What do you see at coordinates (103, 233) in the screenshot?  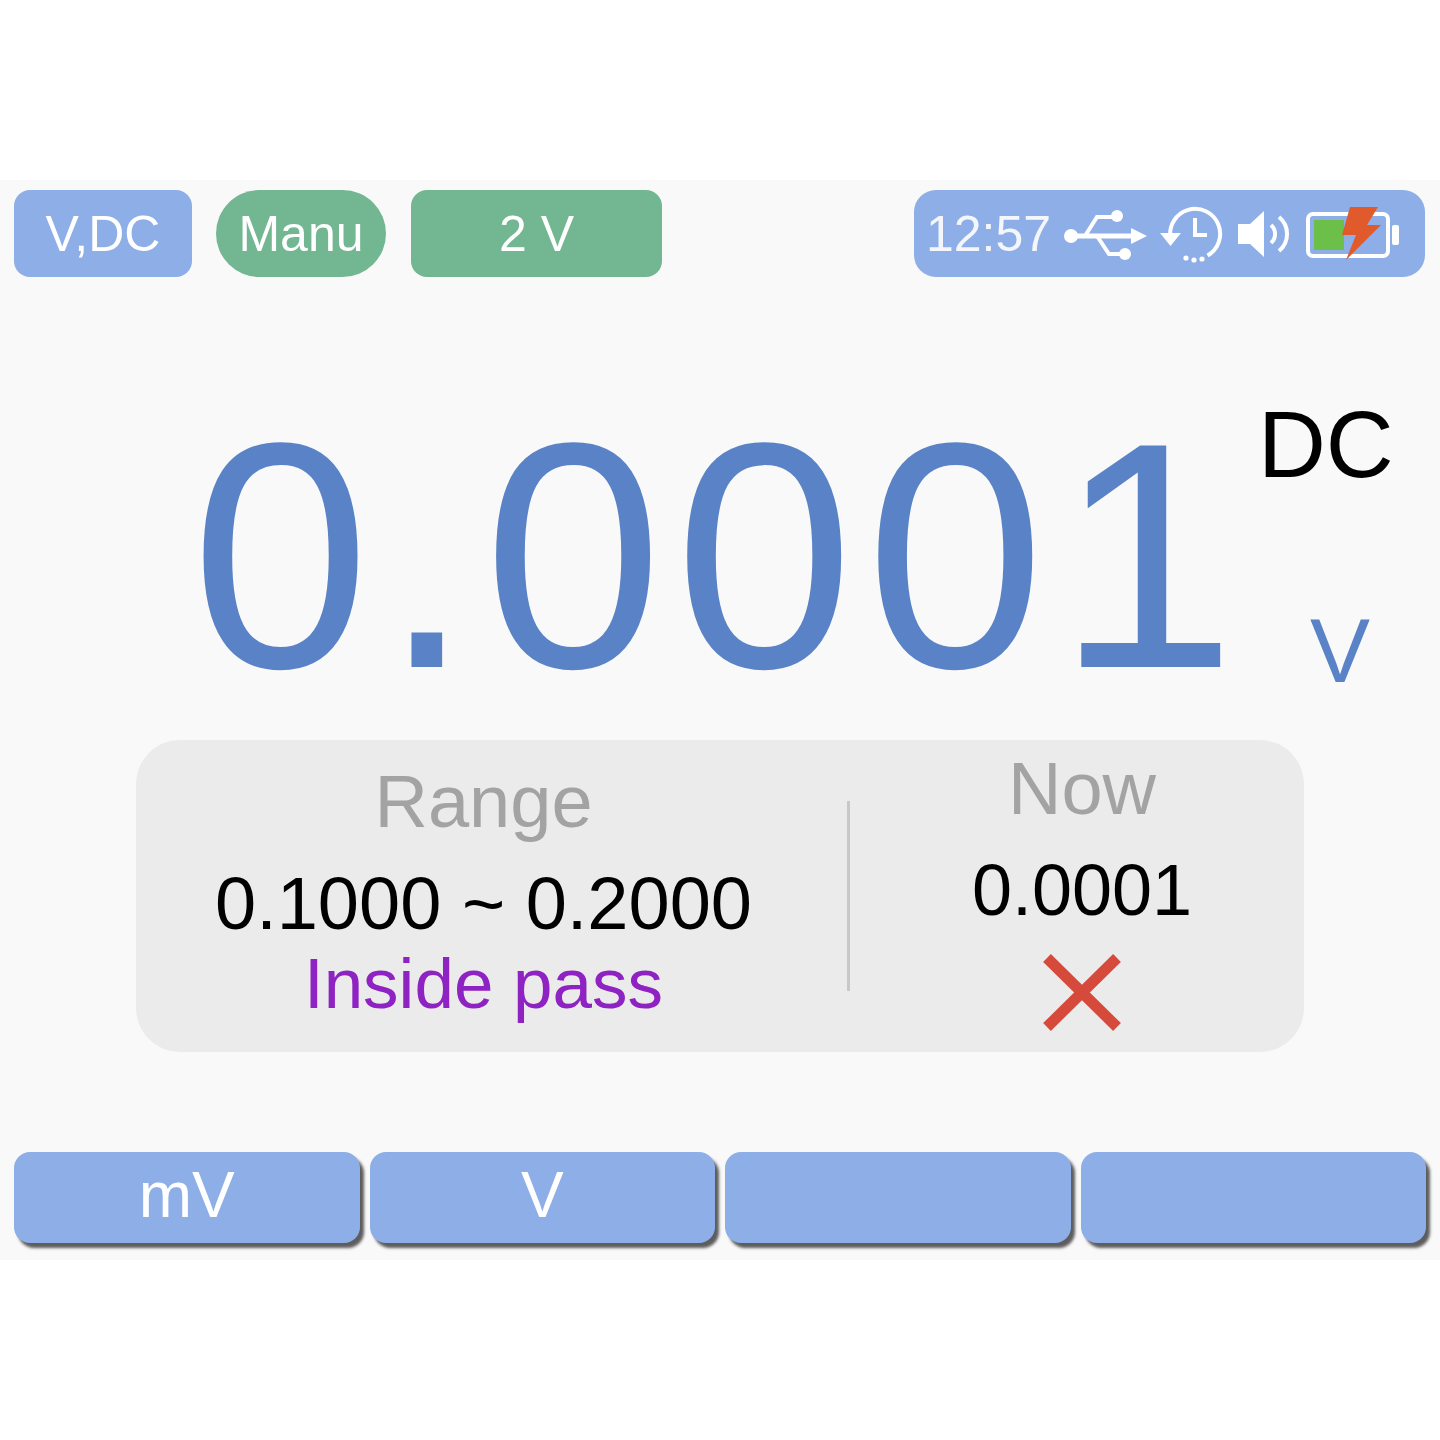 I see `status-tag: V,DC` at bounding box center [103, 233].